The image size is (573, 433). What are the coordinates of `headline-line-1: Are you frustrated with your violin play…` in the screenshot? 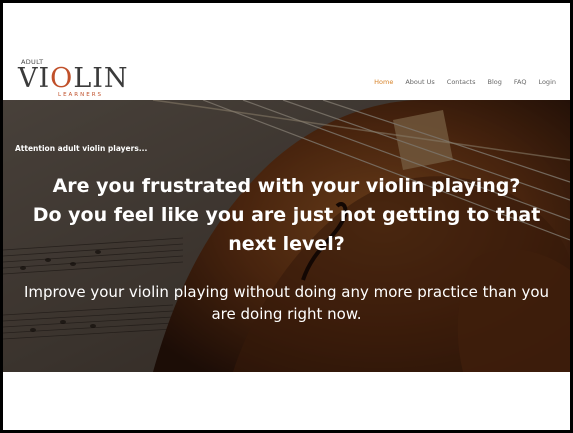 It's located at (286, 186).